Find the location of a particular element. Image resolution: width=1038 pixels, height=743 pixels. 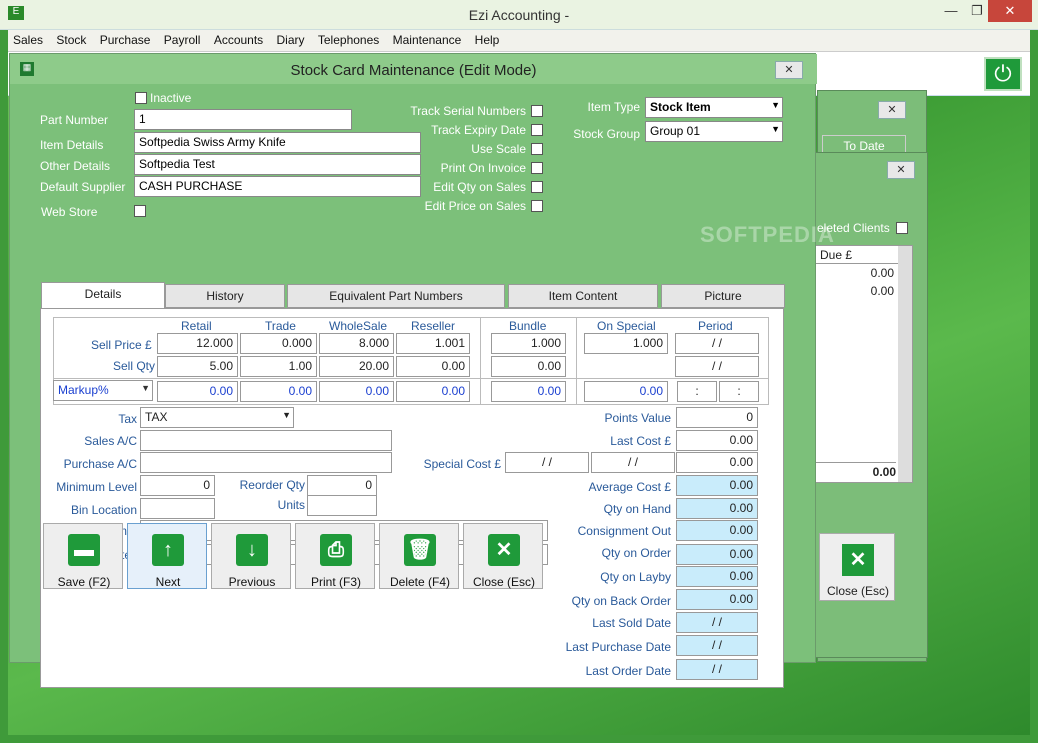

default-supplier-label: Default Supplier is located at coordinates (83, 187).